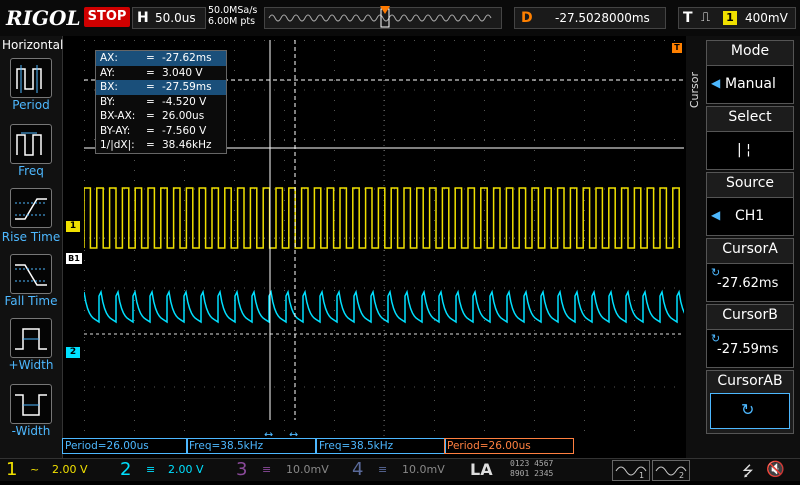 The width and height of the screenshot is (800, 485). What do you see at coordinates (423, 469) in the screenshot?
I see `ch4-scale: 10.0mV` at bounding box center [423, 469].